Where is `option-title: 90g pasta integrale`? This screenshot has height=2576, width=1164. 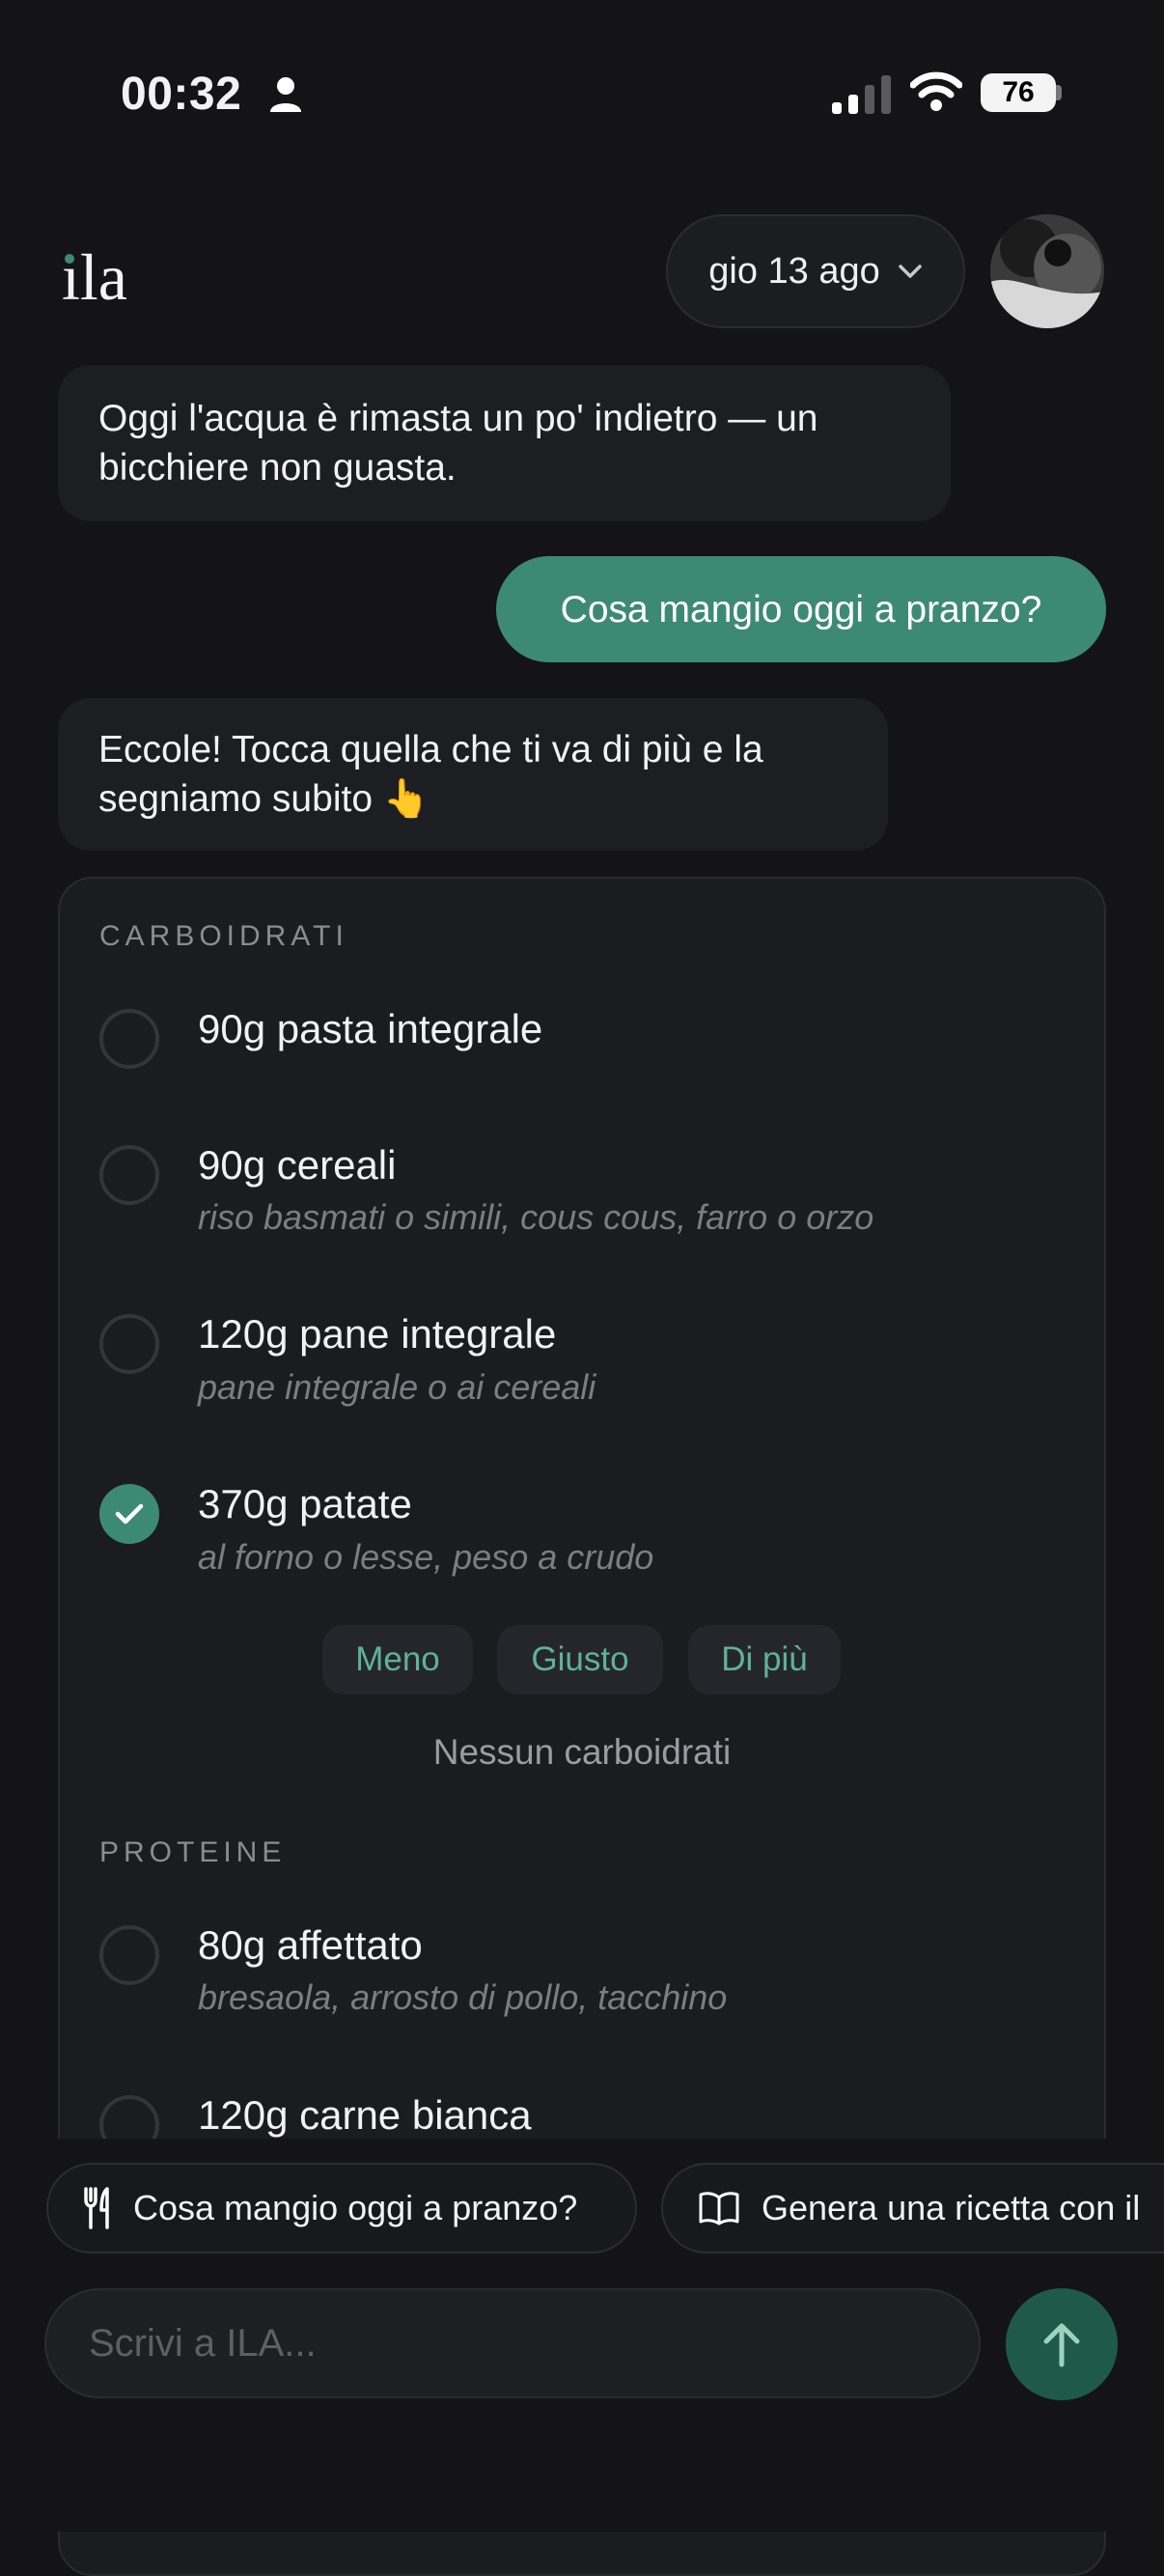 option-title: 90g pasta integrale is located at coordinates (370, 1029).